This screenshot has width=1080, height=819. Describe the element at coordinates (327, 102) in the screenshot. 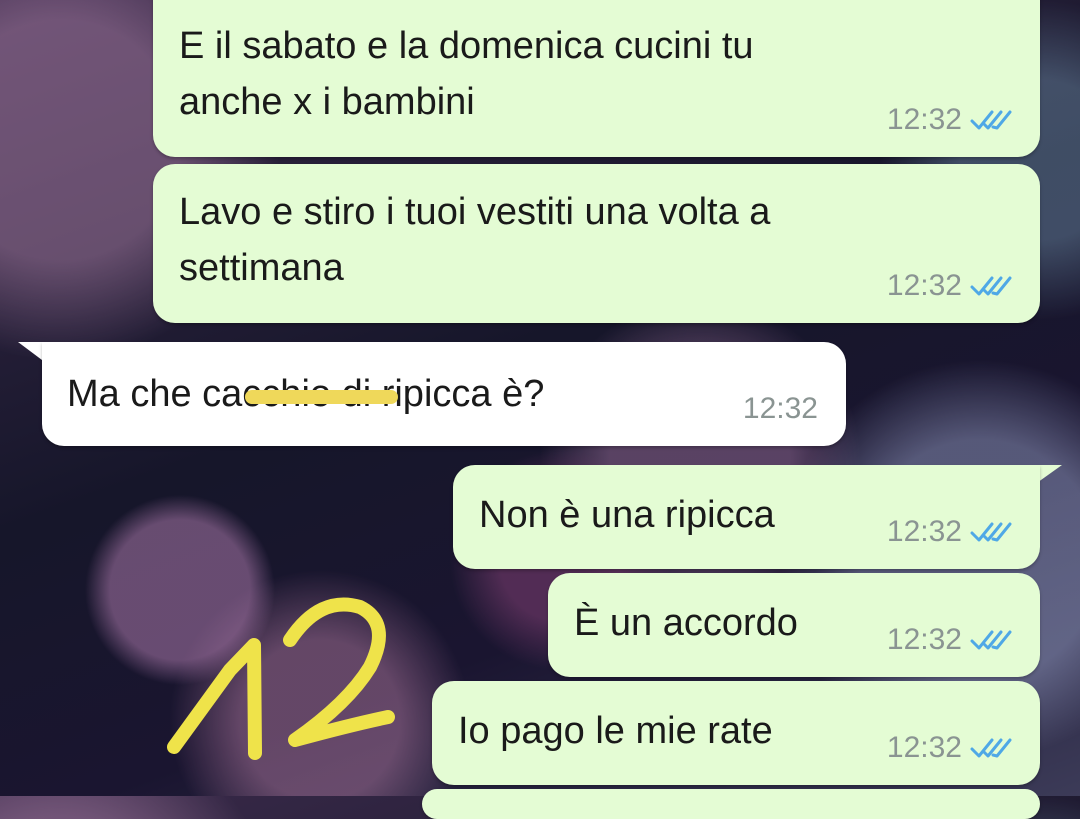

I see `message-text-line: anche x i bambini` at that location.